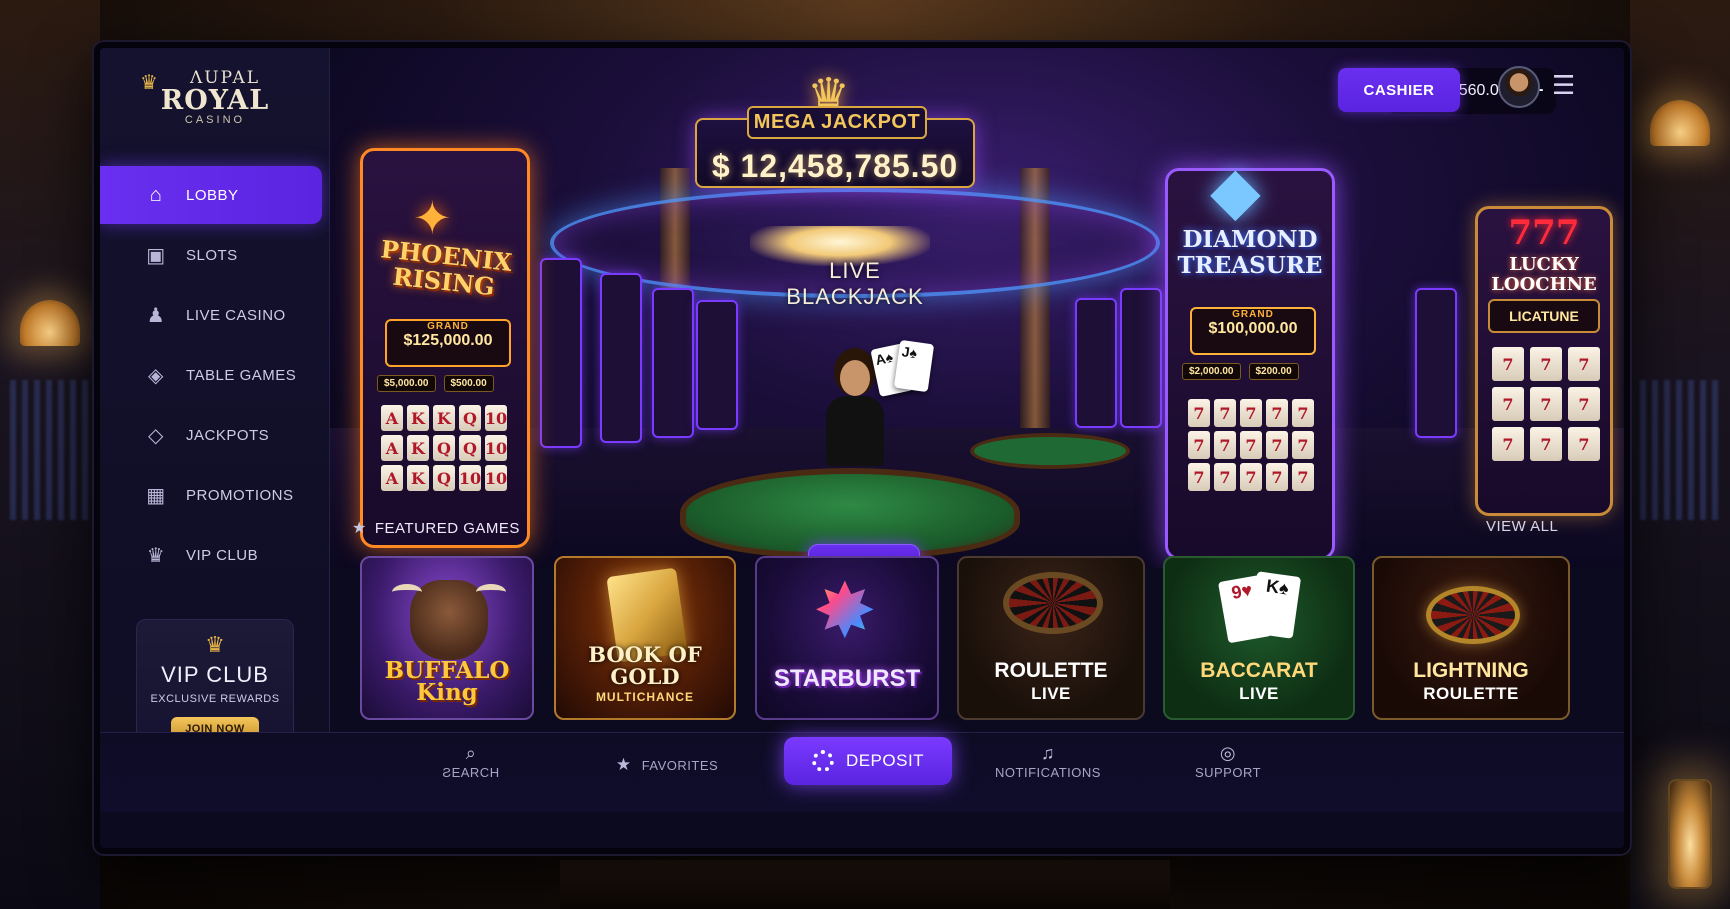 The width and height of the screenshot is (1730, 909). I want to click on bottom-nav-label: SUPPORT, so click(1228, 772).